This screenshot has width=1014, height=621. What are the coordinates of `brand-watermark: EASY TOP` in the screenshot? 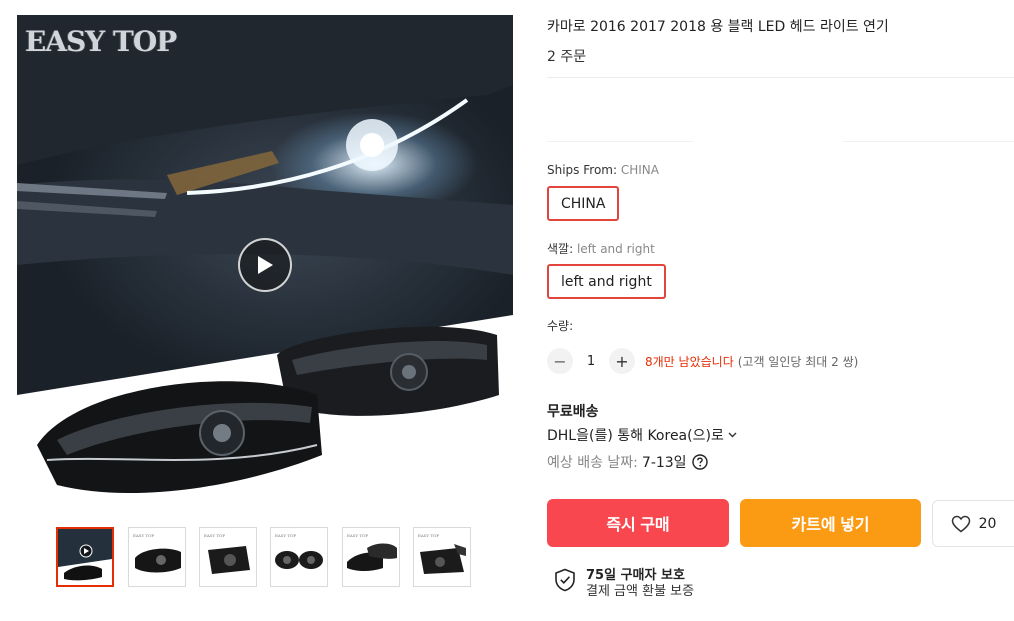 It's located at (101, 41).